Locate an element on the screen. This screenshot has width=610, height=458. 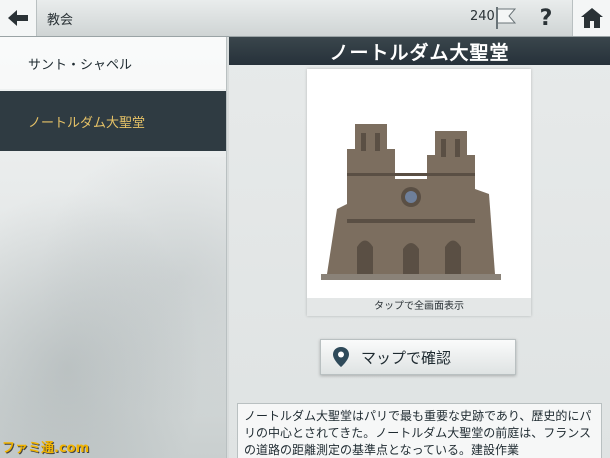
sidebar-item-label: サント・シャペル is located at coordinates (80, 65).